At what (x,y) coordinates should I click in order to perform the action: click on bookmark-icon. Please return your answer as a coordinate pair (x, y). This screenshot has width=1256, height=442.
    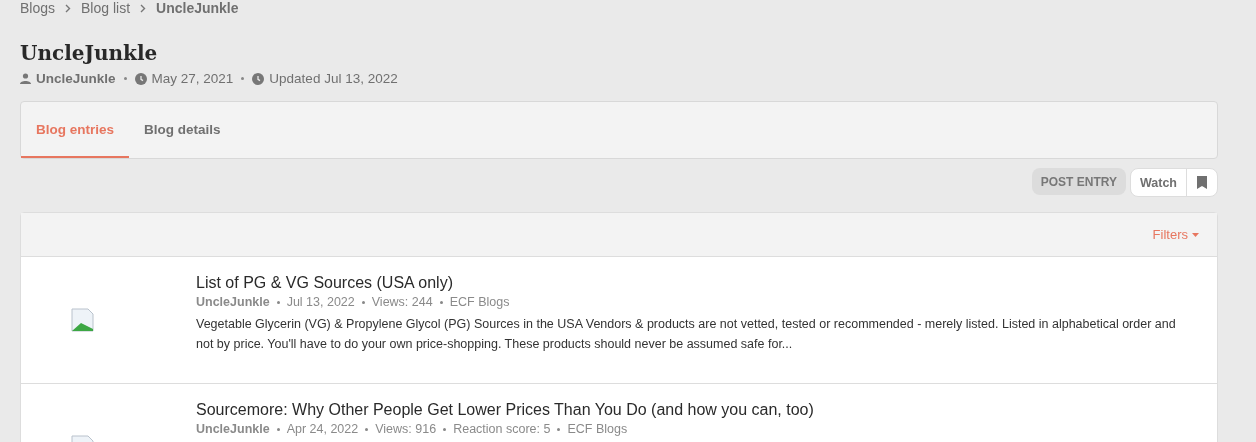
    Looking at the image, I should click on (1202, 182).